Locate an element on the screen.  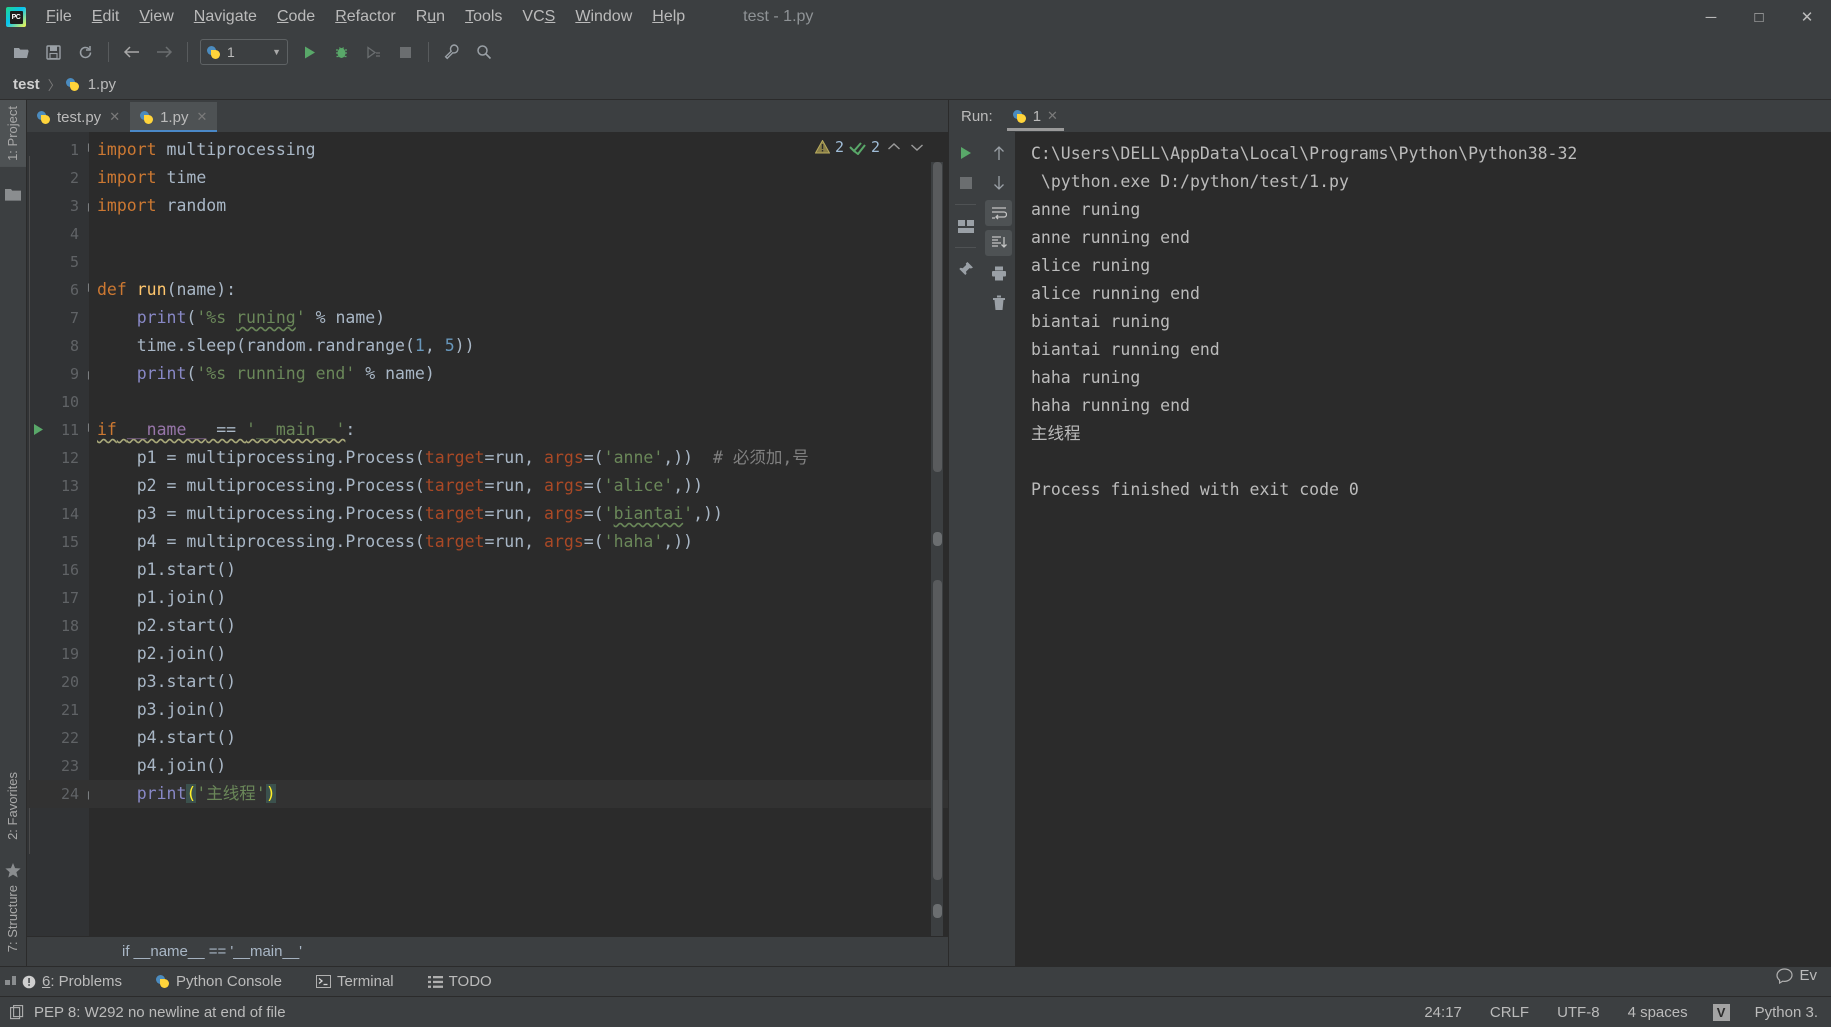
editor-tab-1-py: 1.py ✕ is located at coordinates (174, 117).